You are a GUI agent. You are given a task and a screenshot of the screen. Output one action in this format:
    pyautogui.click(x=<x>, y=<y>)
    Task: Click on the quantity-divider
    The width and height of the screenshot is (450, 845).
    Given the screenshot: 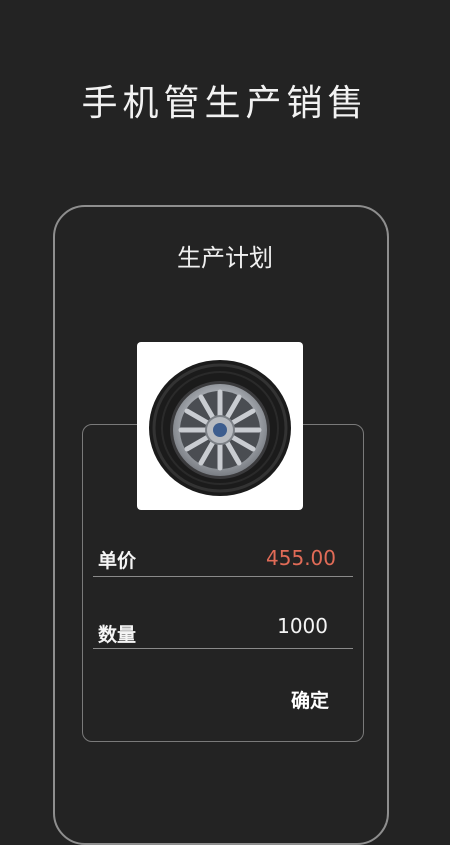 What is the action you would take?
    pyautogui.click(x=223, y=648)
    